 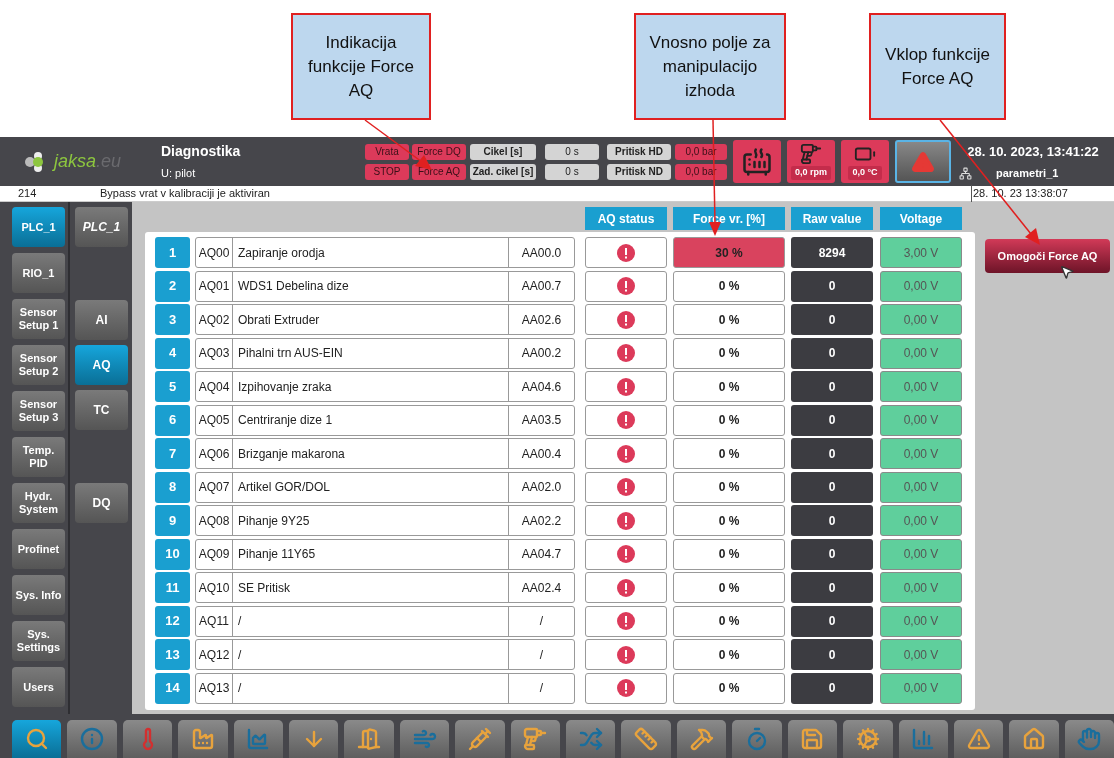 I want to click on row-index: 13, so click(x=172, y=654).